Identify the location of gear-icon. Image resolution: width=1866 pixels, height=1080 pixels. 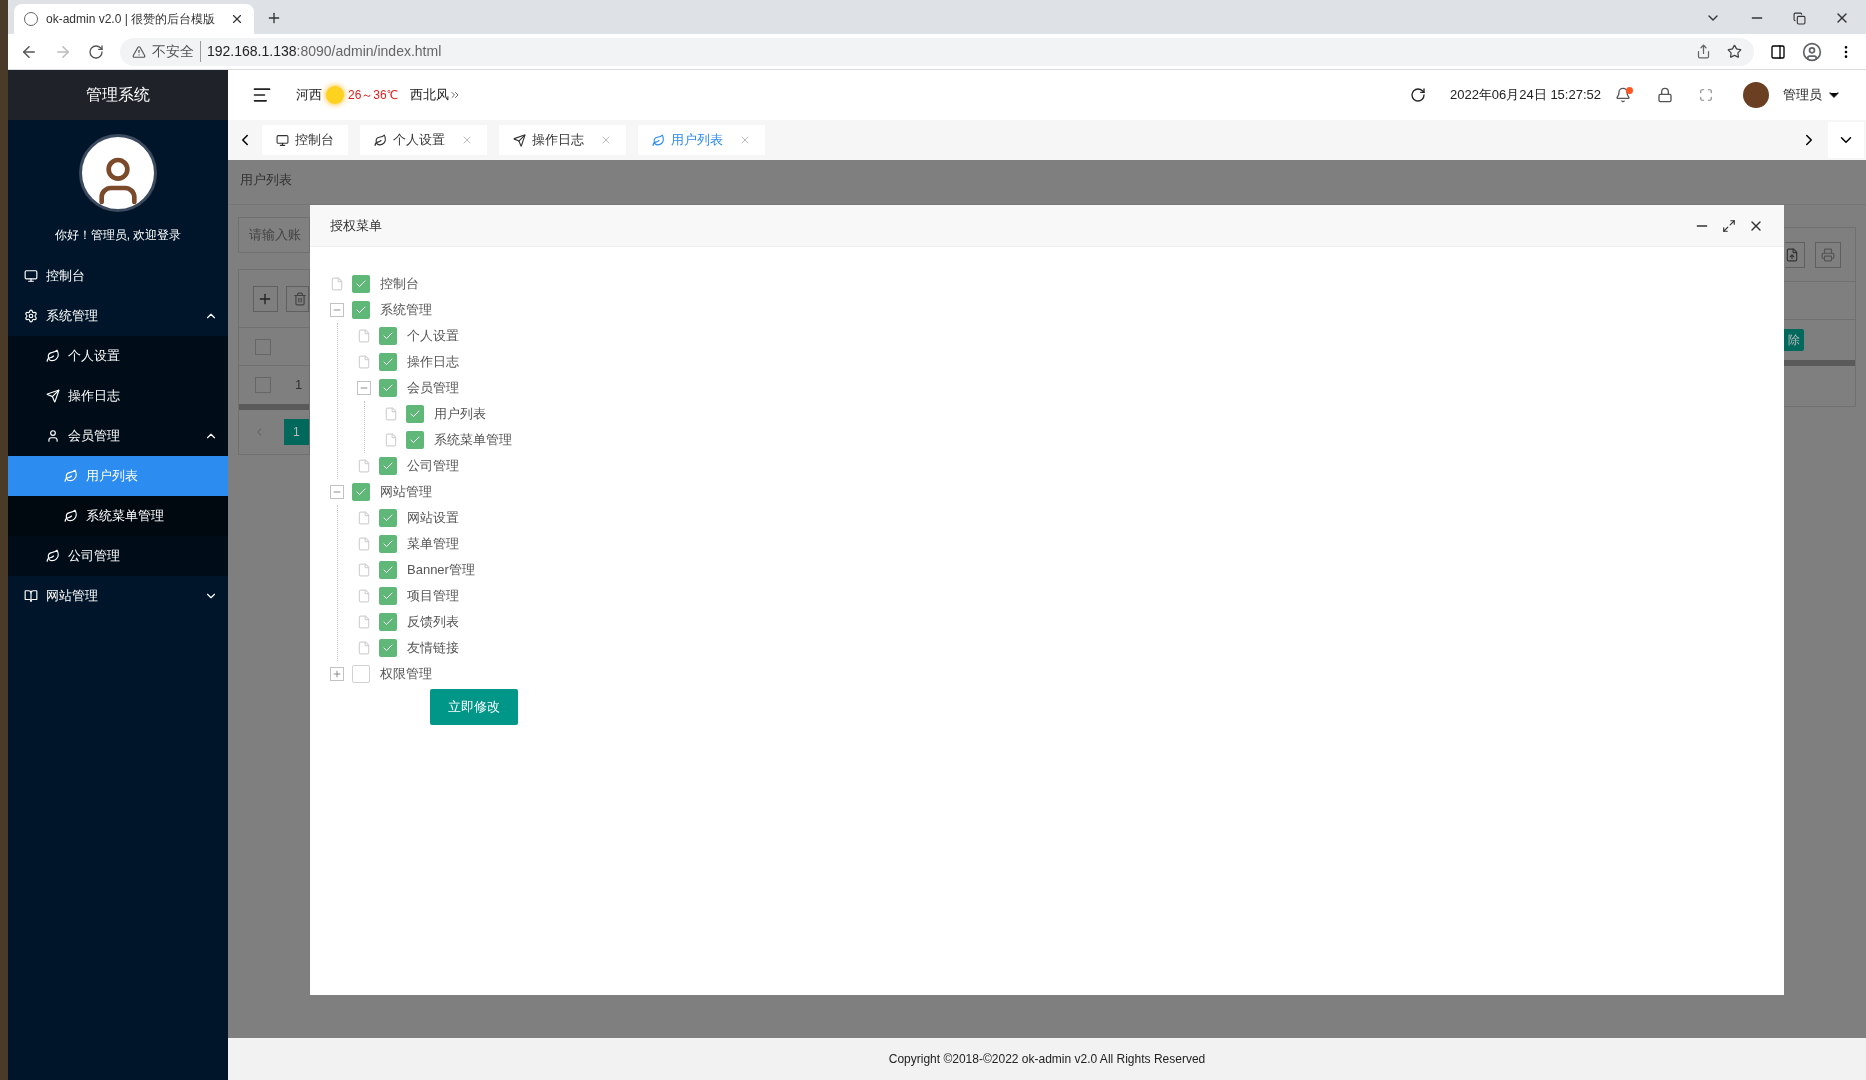
(31, 316).